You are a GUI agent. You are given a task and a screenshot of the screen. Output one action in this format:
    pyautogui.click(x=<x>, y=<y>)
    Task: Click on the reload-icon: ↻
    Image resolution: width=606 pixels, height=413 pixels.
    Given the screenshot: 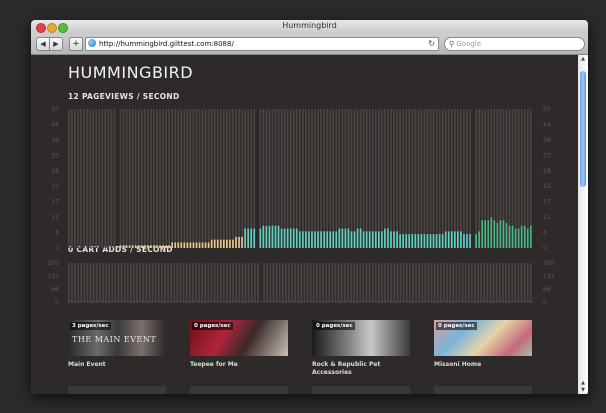 What is the action you would take?
    pyautogui.click(x=431, y=44)
    